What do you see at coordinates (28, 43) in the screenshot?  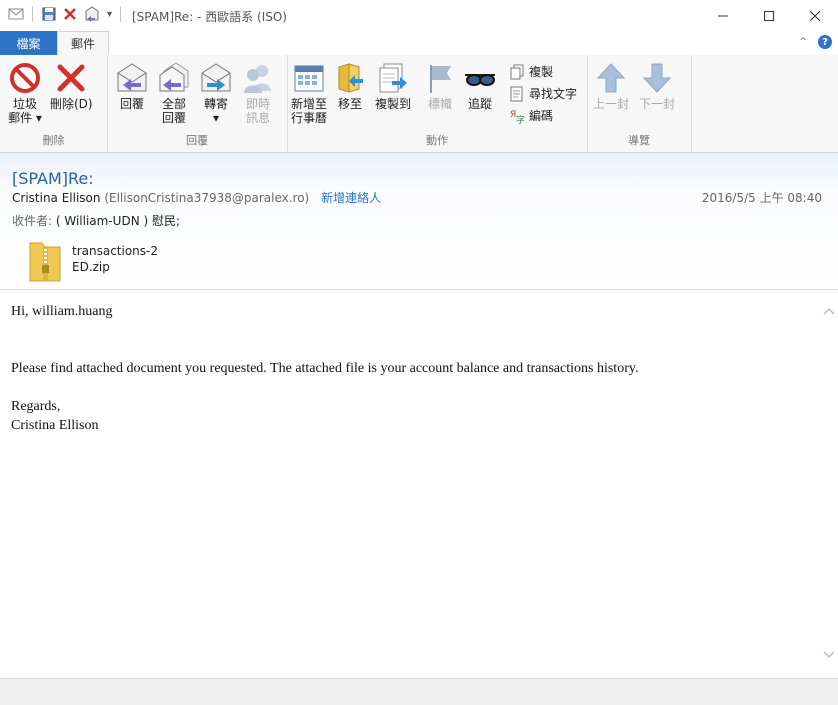 I see `tab-file: 檔案` at bounding box center [28, 43].